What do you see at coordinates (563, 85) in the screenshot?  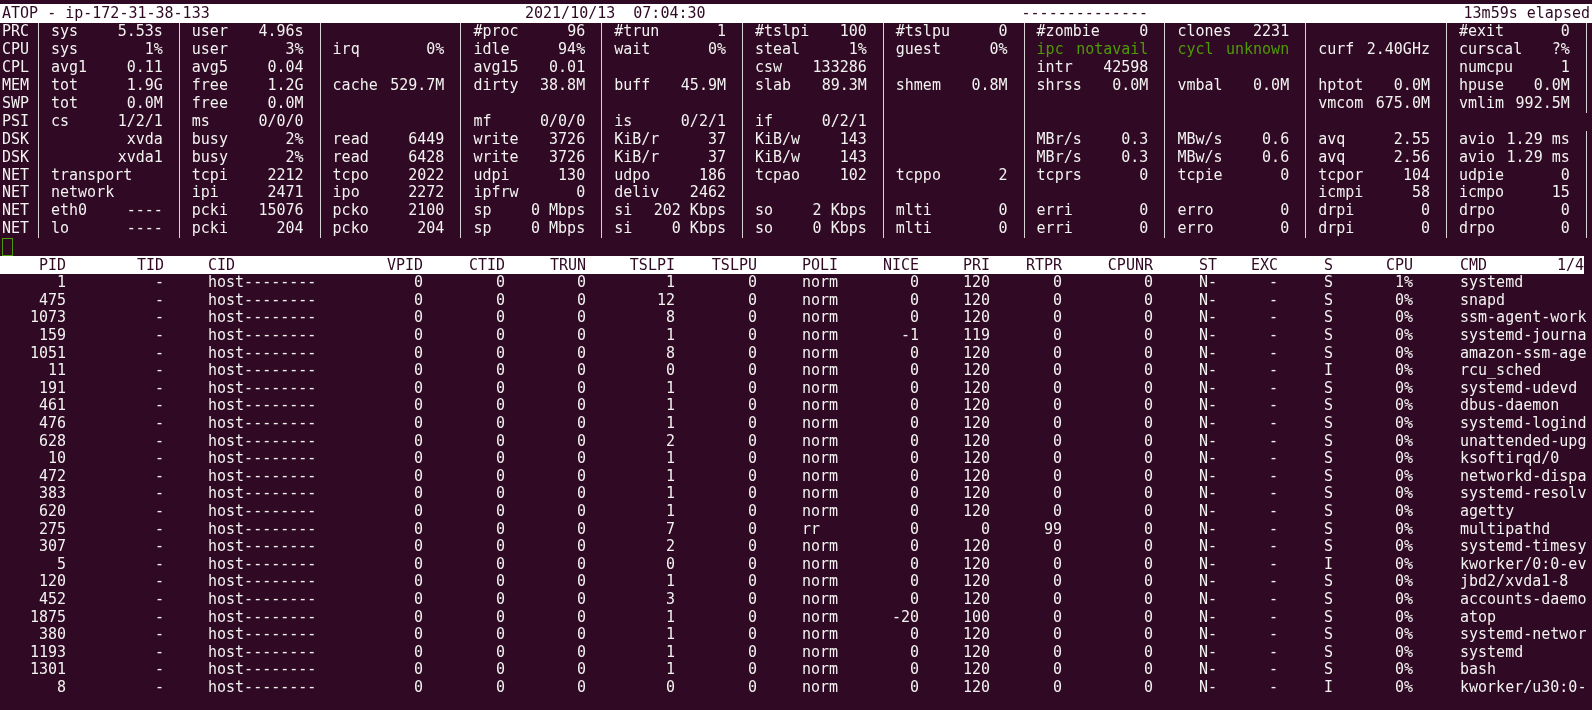 I see `metric-value: 38.8M` at bounding box center [563, 85].